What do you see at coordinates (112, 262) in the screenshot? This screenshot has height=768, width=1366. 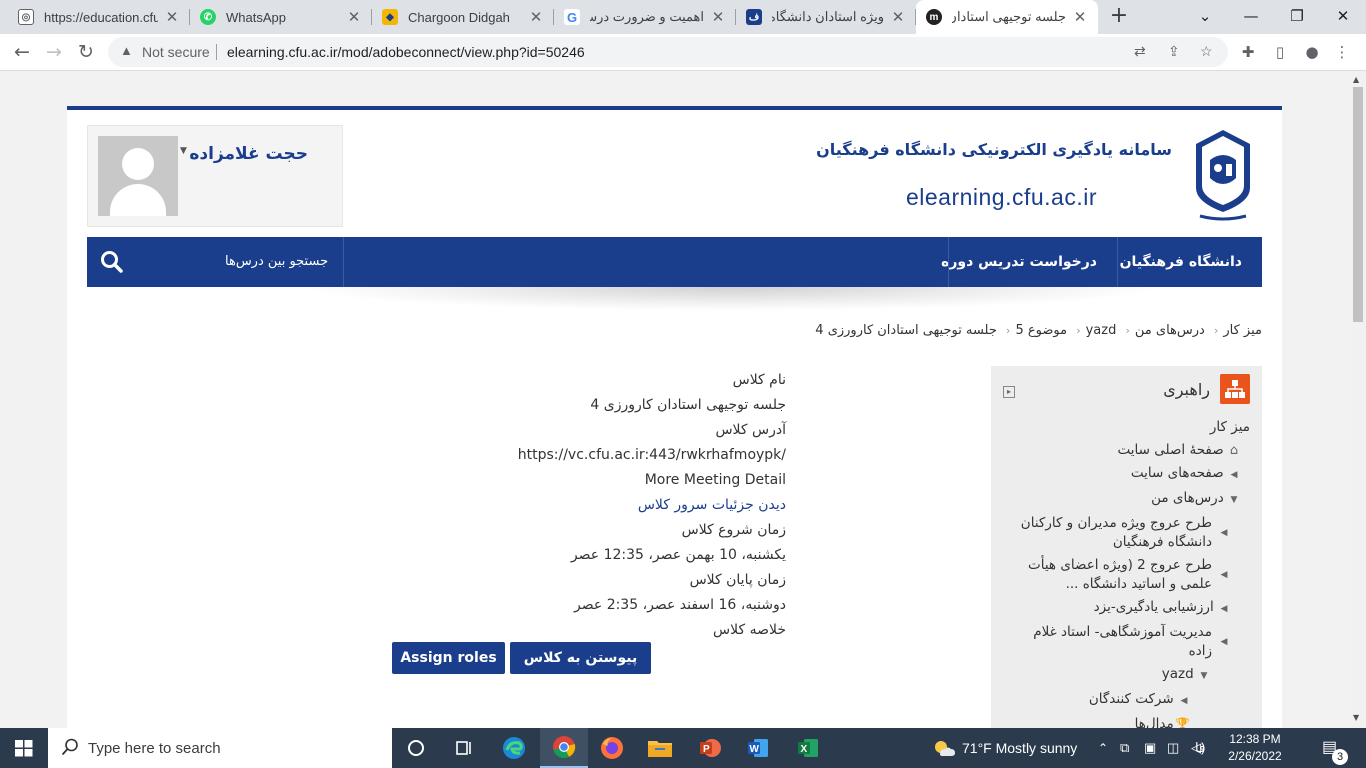 I see `search-icon` at bounding box center [112, 262].